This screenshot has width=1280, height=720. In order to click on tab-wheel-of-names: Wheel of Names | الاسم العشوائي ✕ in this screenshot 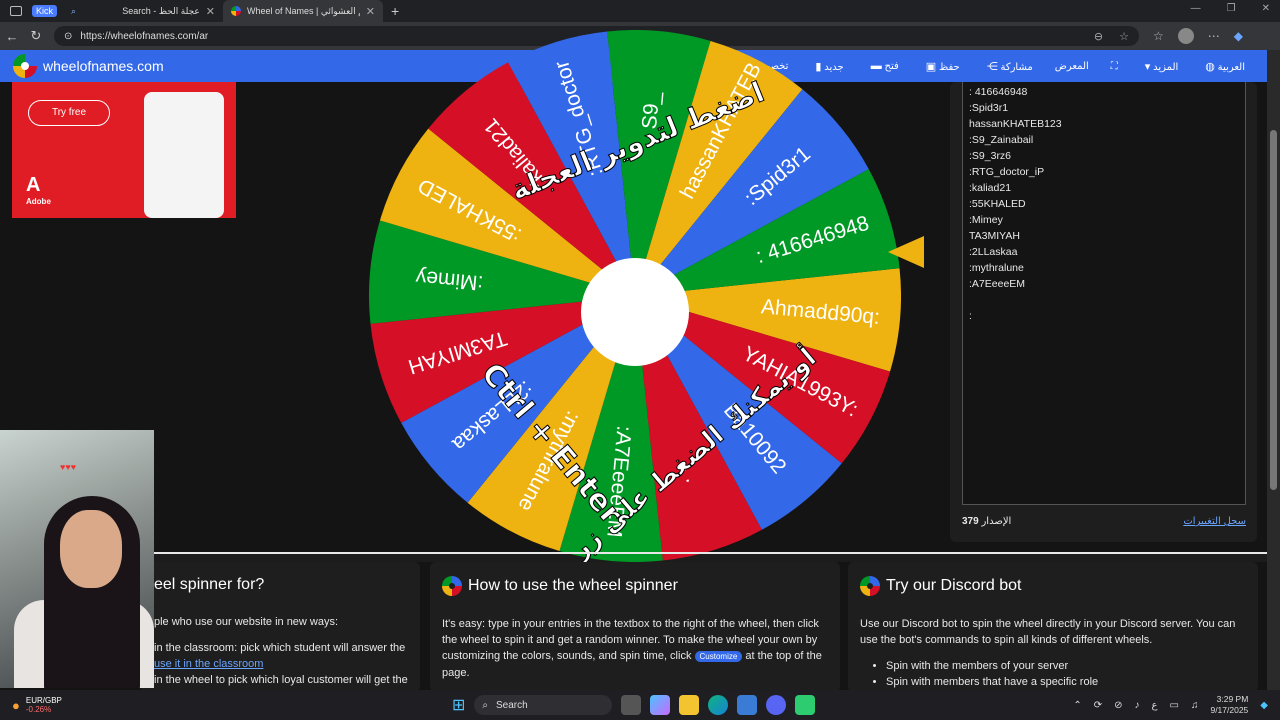, I will do `click(303, 11)`.